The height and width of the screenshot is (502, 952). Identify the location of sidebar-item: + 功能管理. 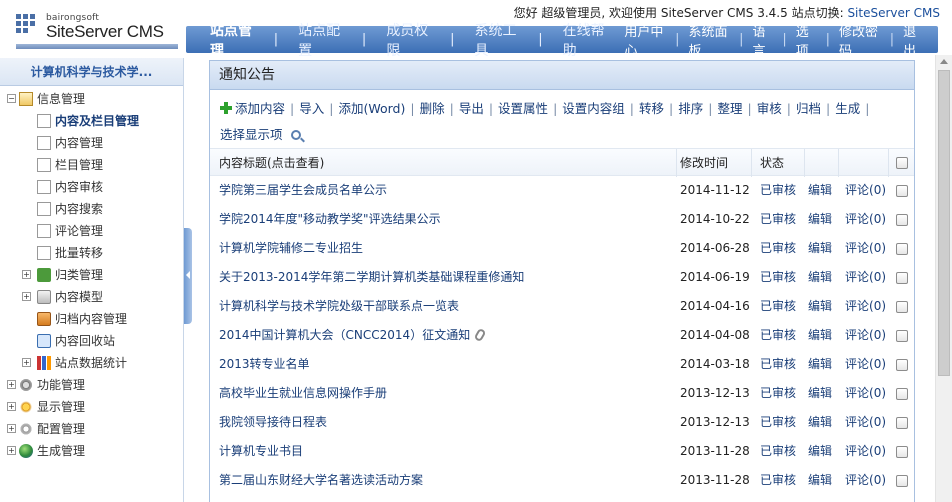
(91, 385).